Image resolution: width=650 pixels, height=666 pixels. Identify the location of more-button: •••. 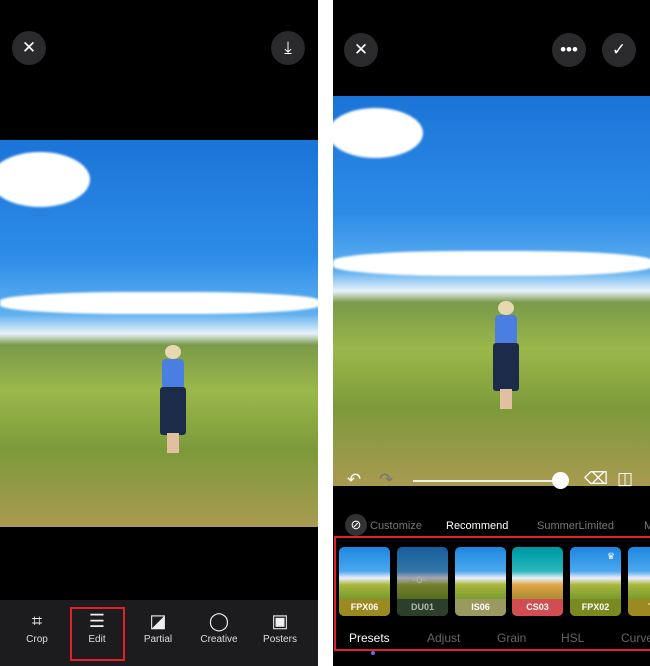
(569, 50).